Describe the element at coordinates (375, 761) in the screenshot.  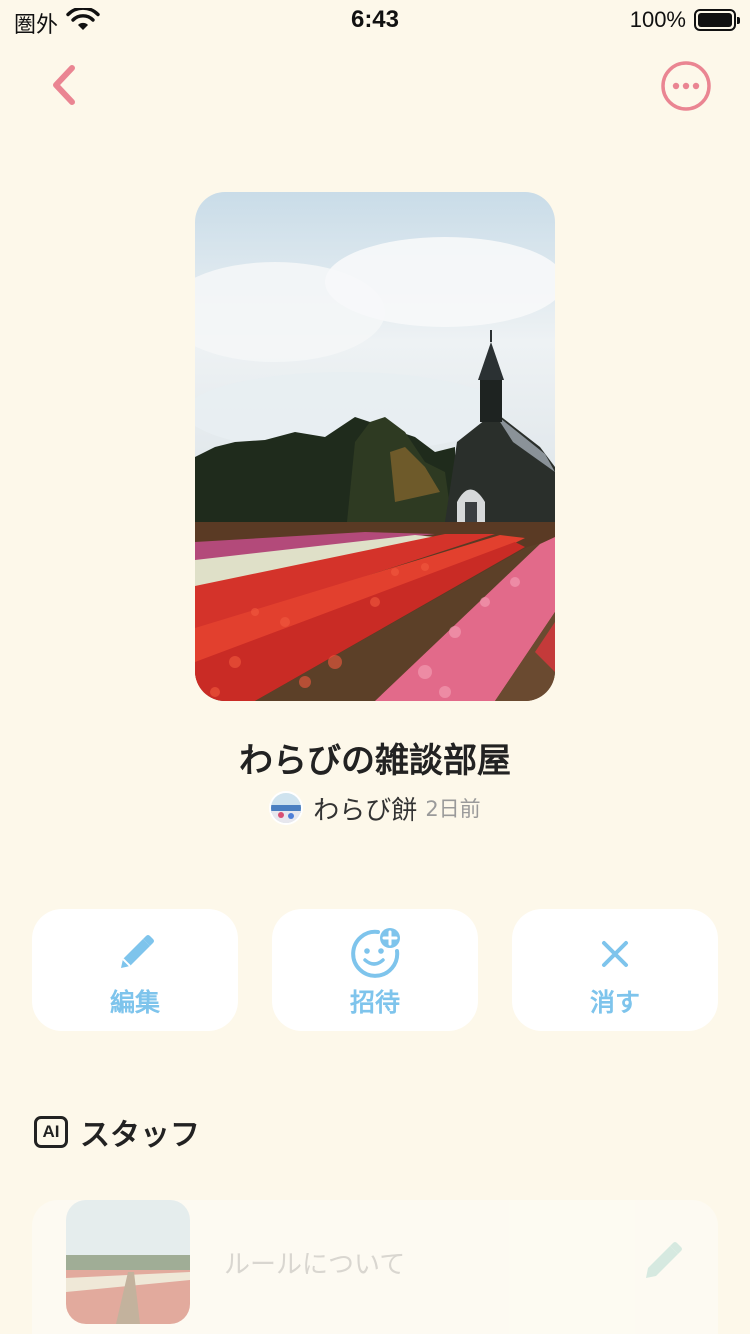
I see `room-title: わらびの雑談部屋` at that location.